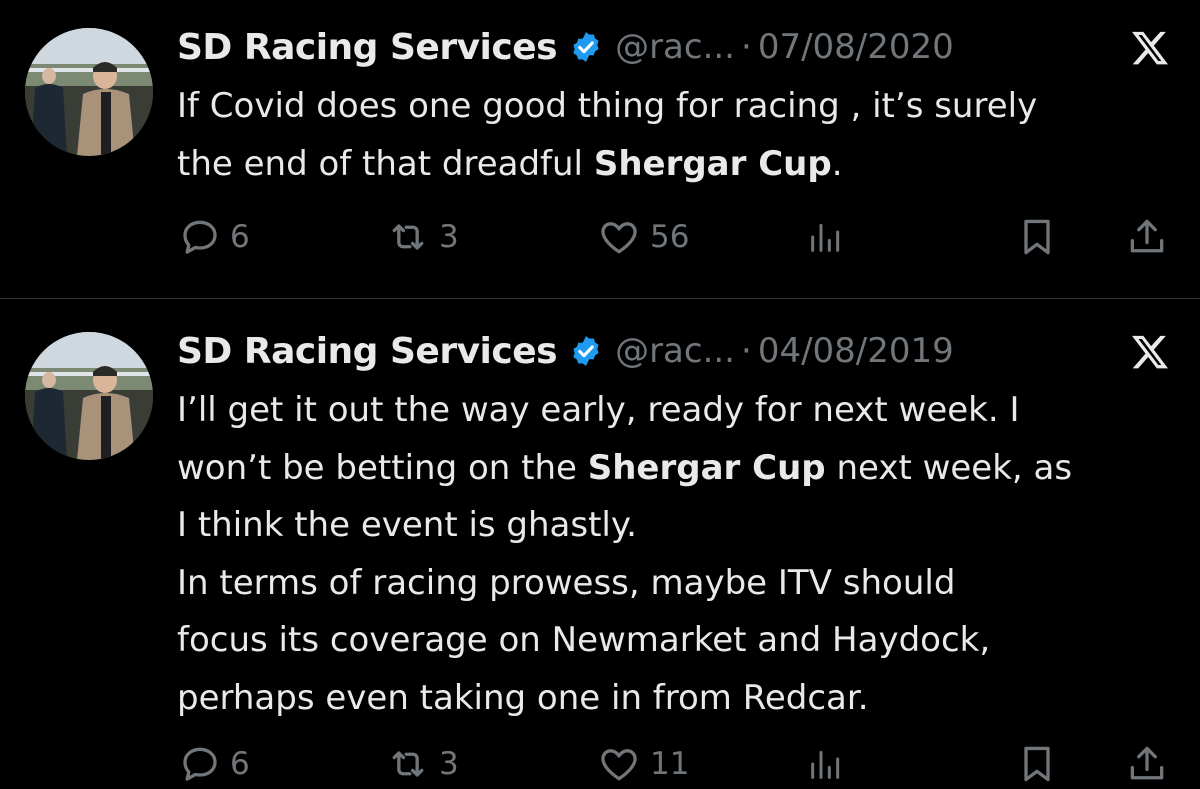 This screenshot has height=789, width=1200. I want to click on tweet-header: SD Racing Services @rac... · 04/08/2019, so click(565, 351).